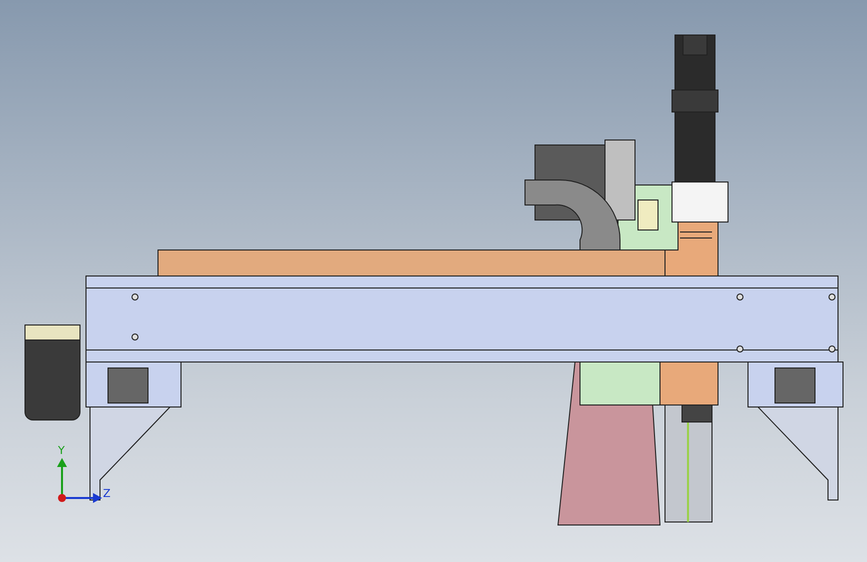 This screenshot has height=562, width=867. I want to click on y-axis-label: Y, so click(61, 450).